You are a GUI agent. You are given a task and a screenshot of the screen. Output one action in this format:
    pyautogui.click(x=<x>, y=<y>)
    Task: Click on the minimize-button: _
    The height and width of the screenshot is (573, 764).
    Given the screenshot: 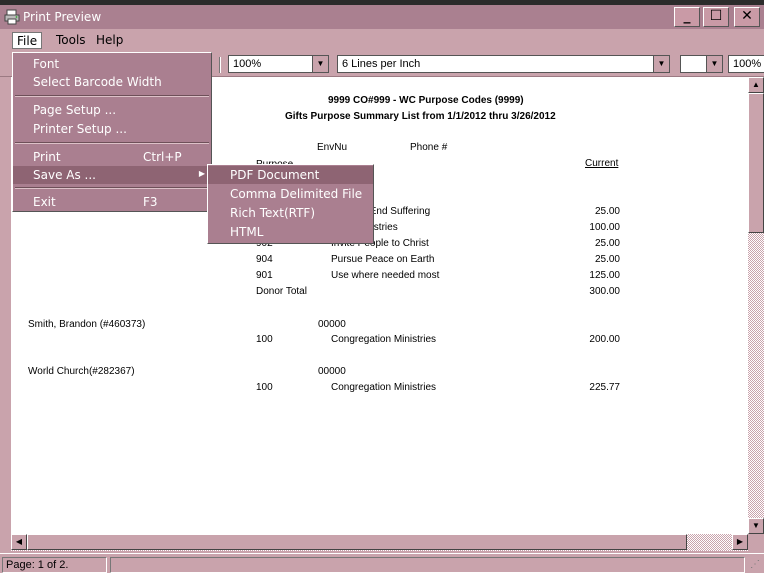 What is the action you would take?
    pyautogui.click(x=687, y=17)
    